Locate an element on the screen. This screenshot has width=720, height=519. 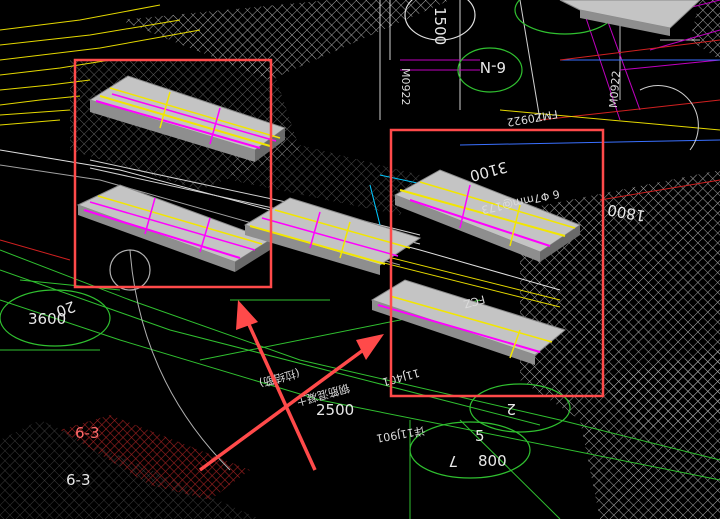
grid-label-2: 2 is located at coordinates (511, 409).